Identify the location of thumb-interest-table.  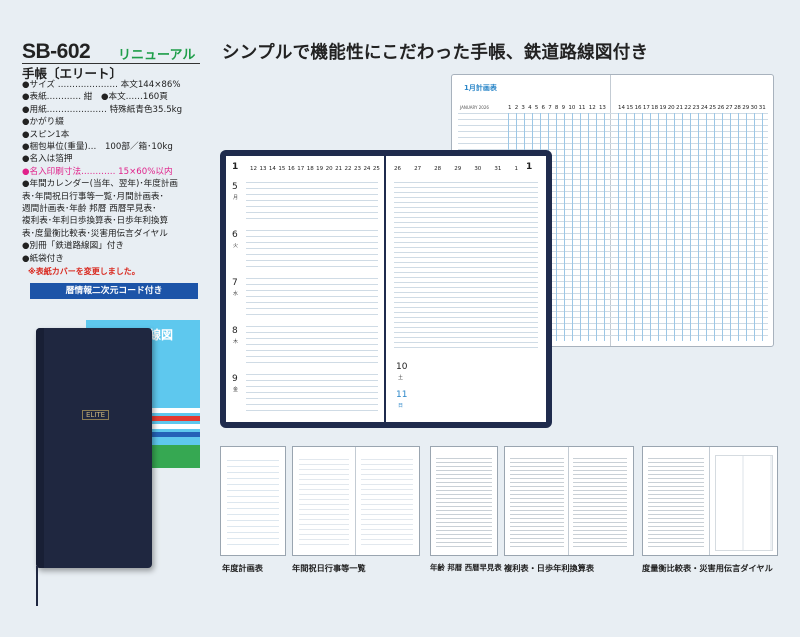
(569, 501).